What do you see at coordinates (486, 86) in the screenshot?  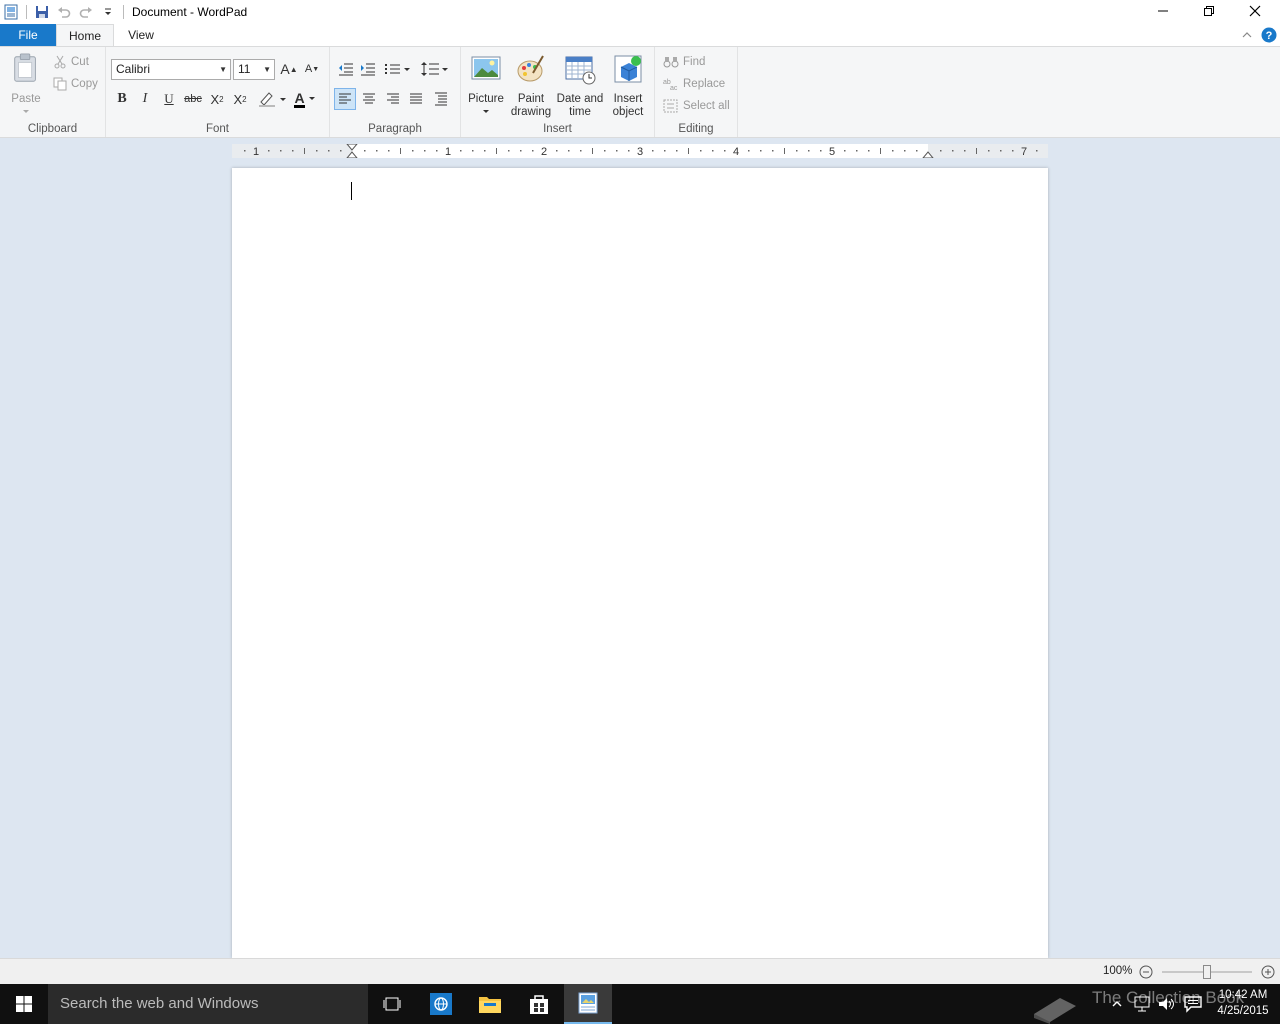 I see `picture-button: Picture` at bounding box center [486, 86].